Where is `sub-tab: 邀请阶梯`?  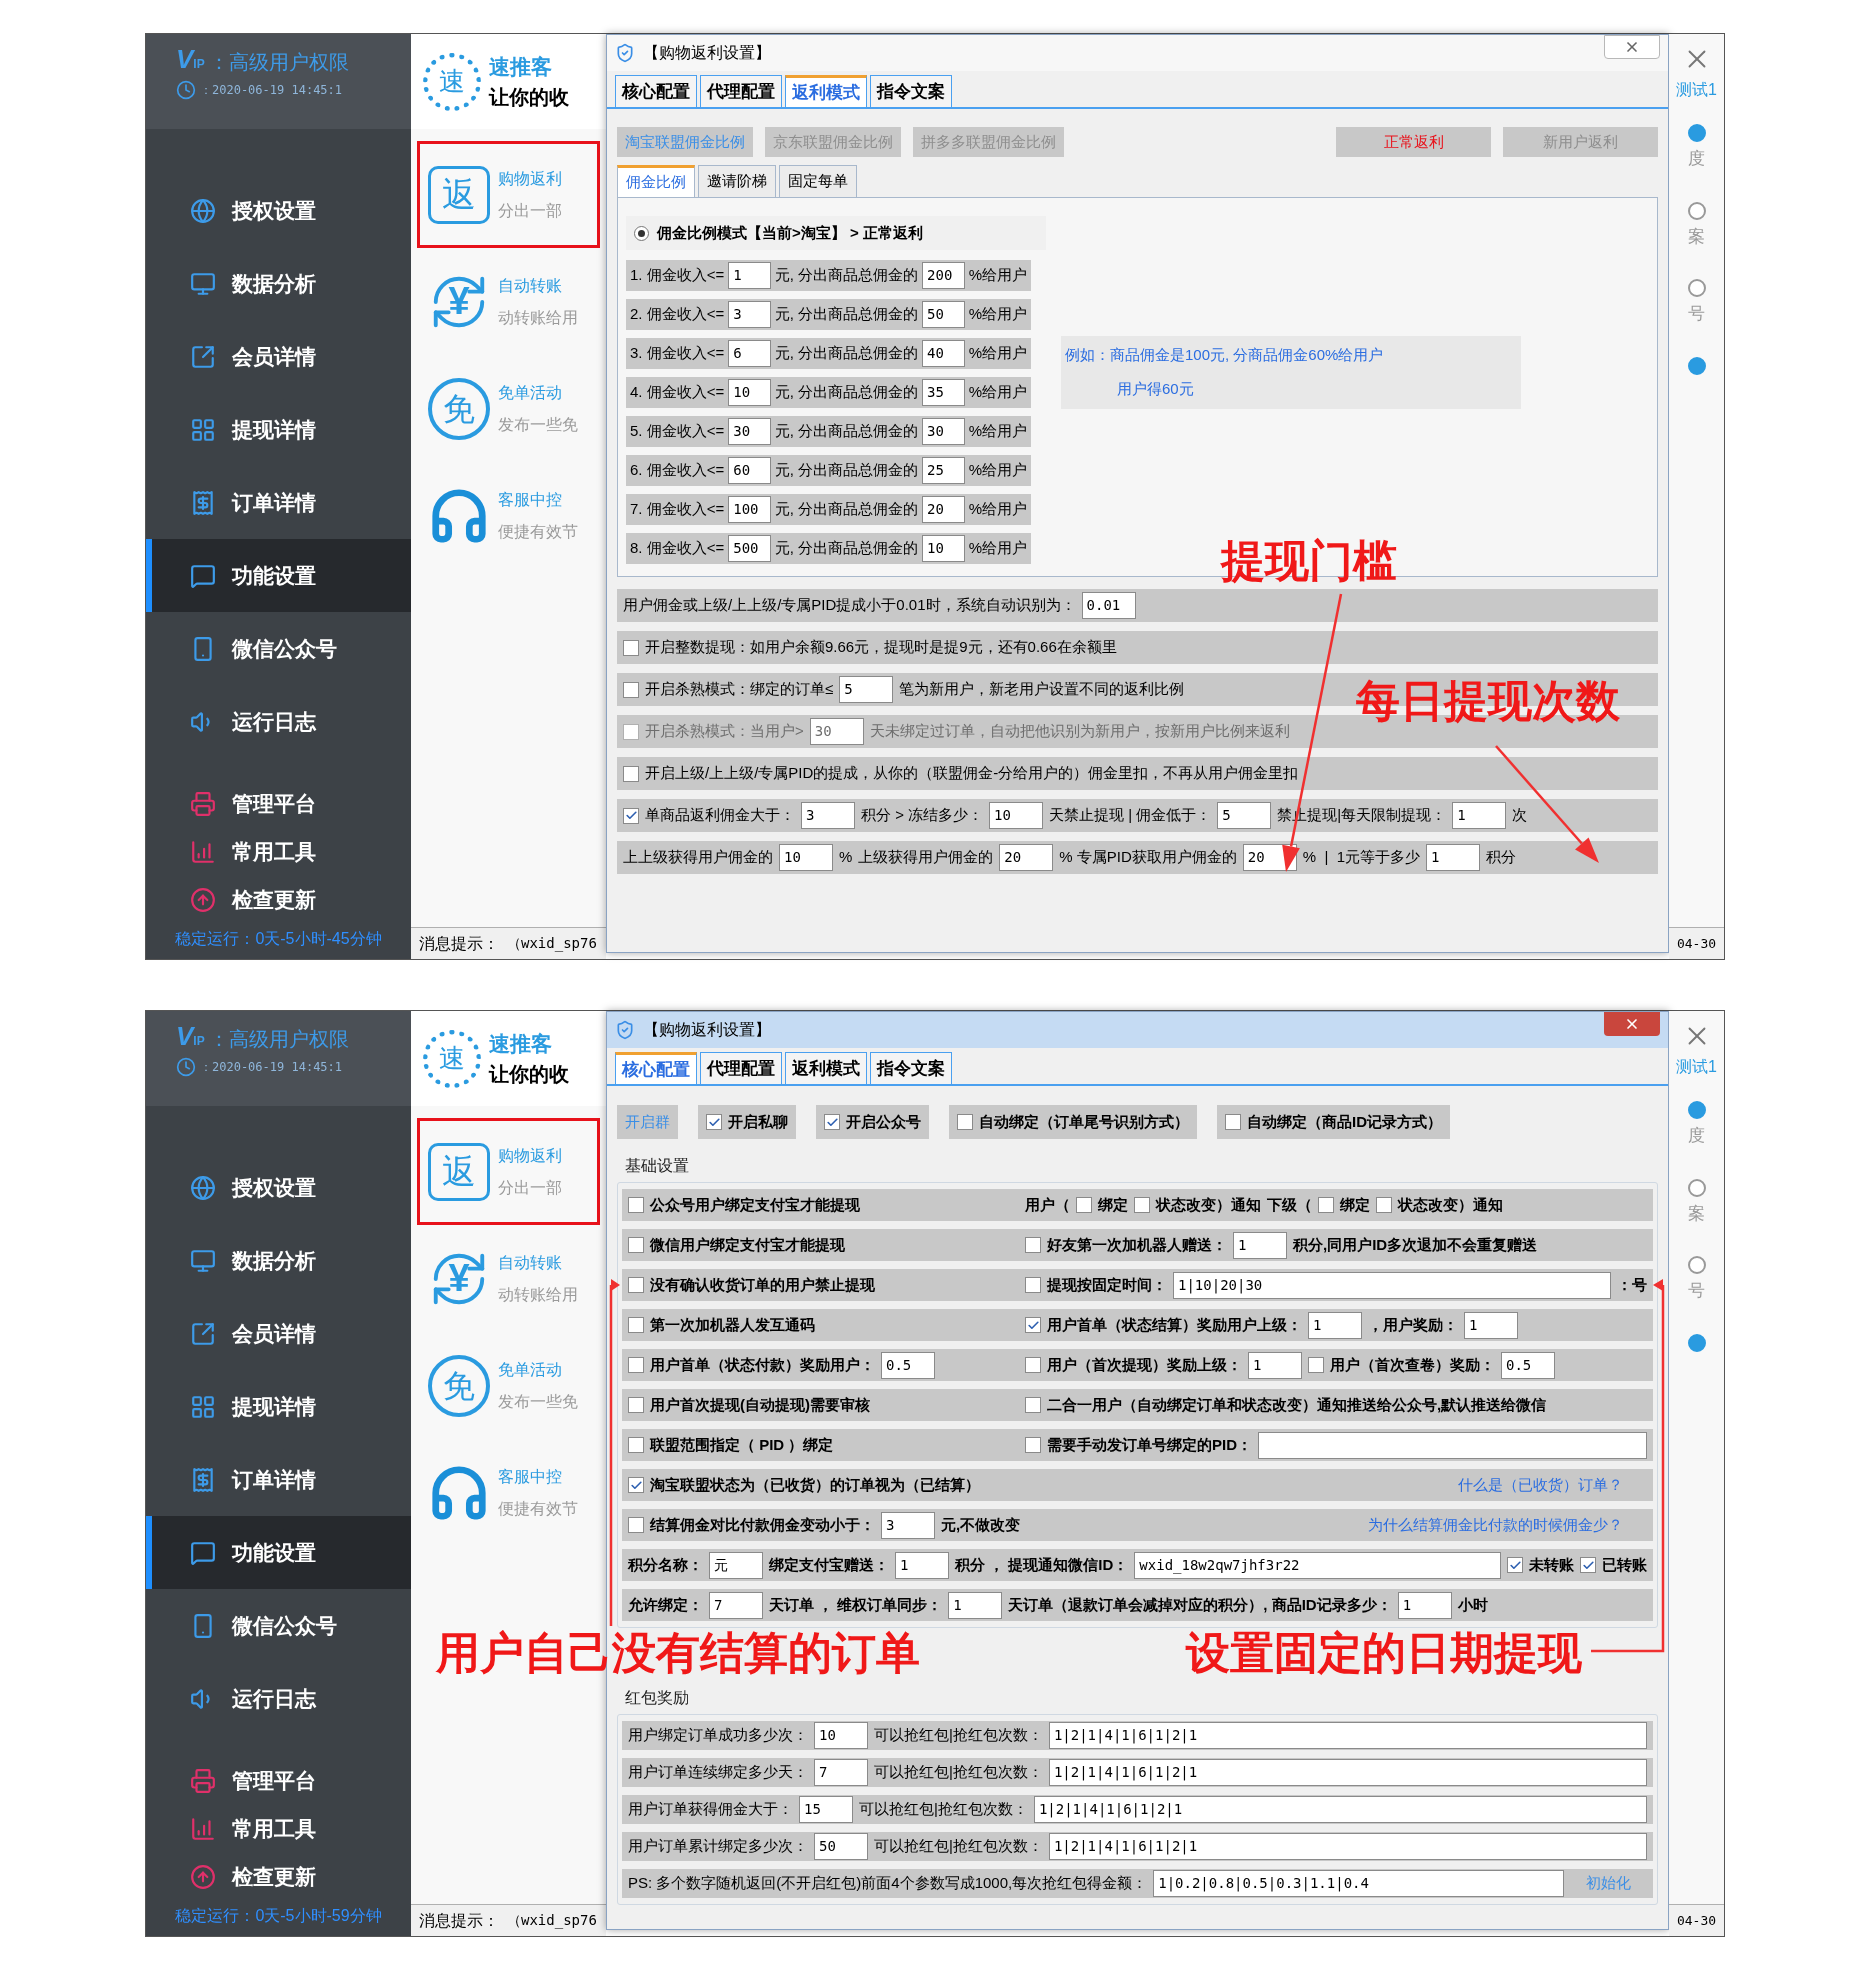
sub-tab: 邀请阶梯 is located at coordinates (737, 181).